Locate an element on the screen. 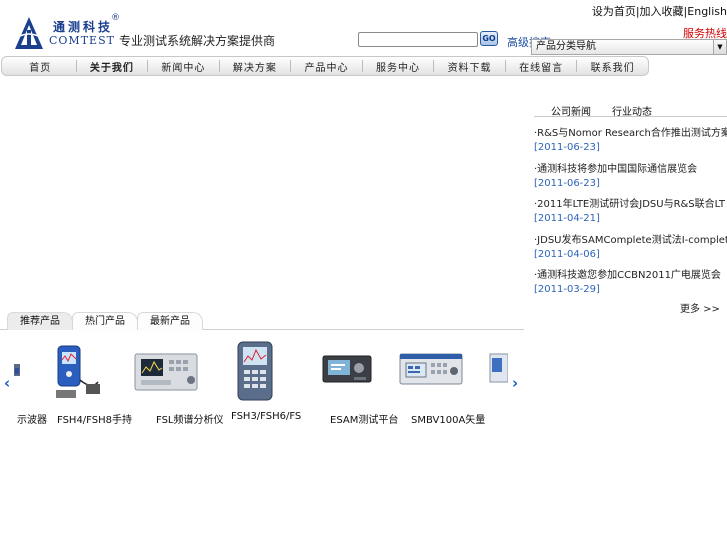 This screenshot has width=727, height=545. nav-item: 服务中心 is located at coordinates (398, 66).